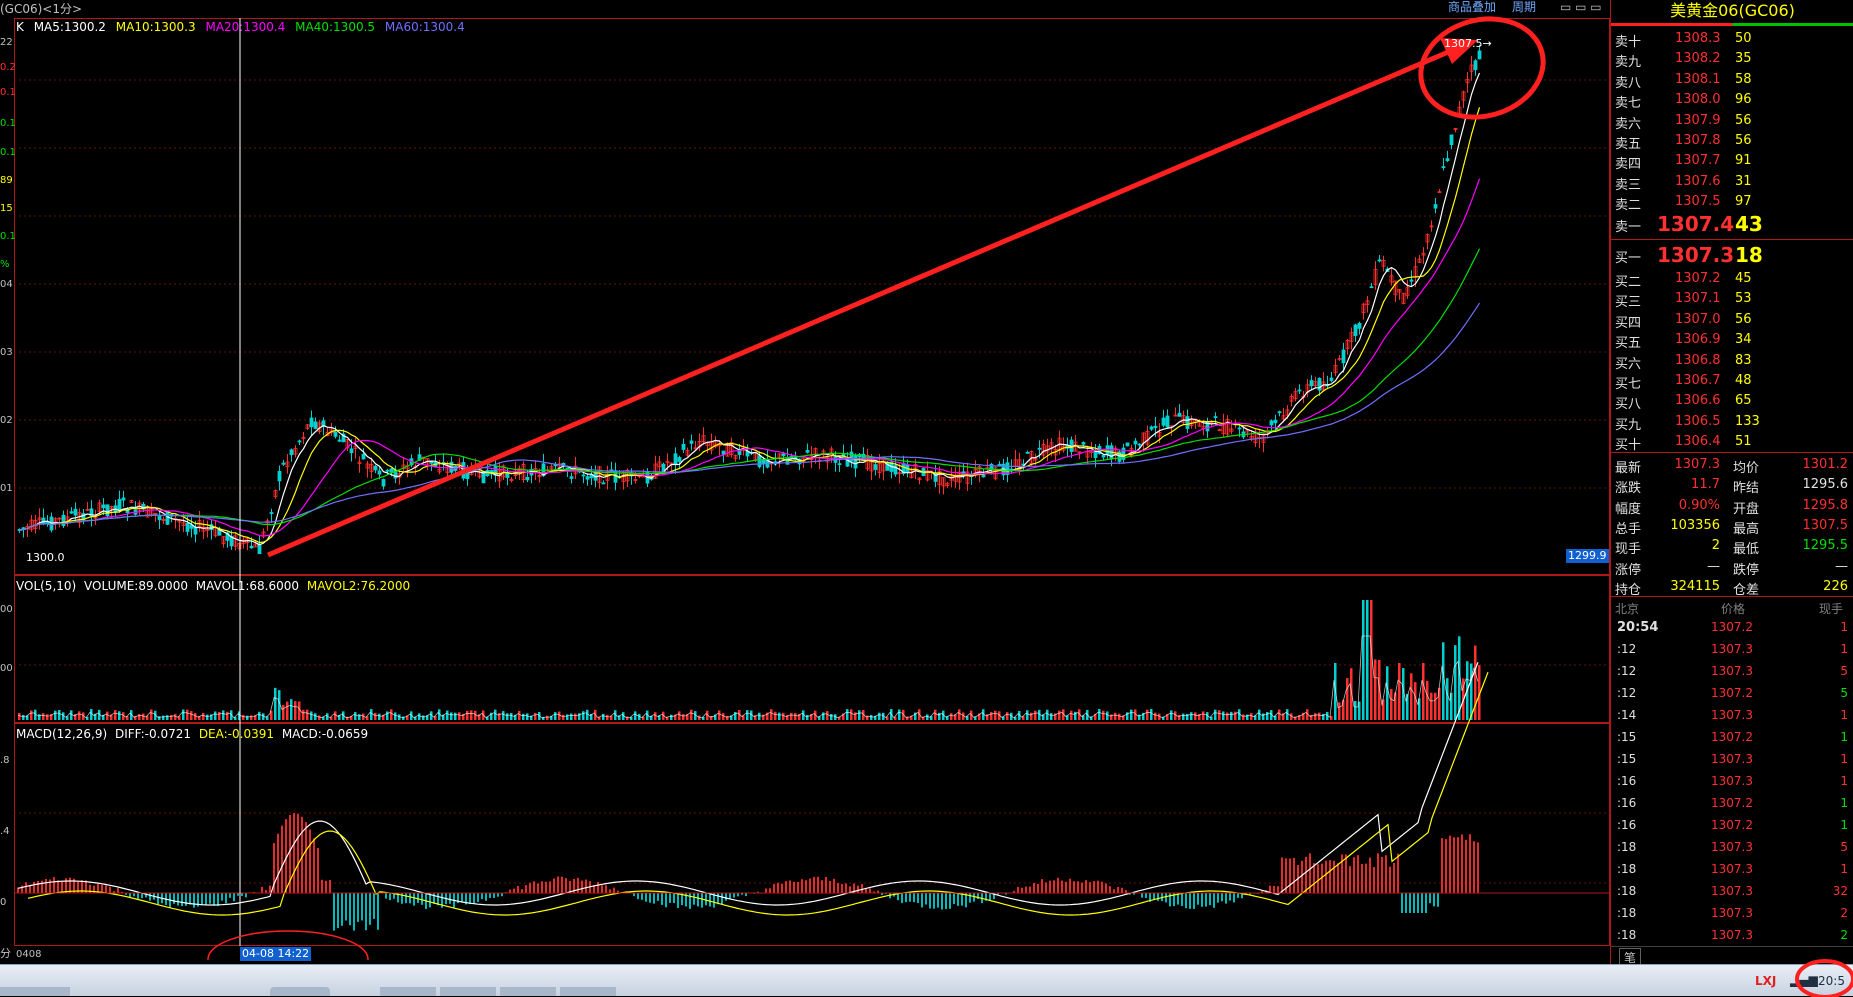  I want to click on order-book-row: 卖九 1308.2 35, so click(1732, 59).